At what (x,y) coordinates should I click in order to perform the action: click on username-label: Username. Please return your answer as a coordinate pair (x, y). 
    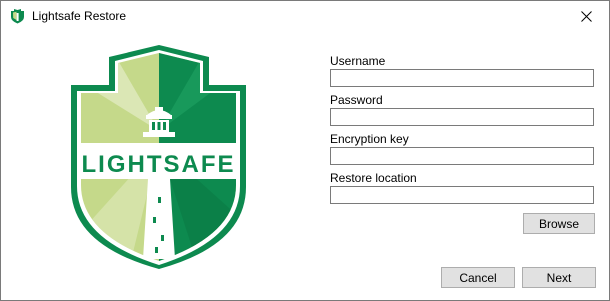
    Looking at the image, I should click on (358, 61).